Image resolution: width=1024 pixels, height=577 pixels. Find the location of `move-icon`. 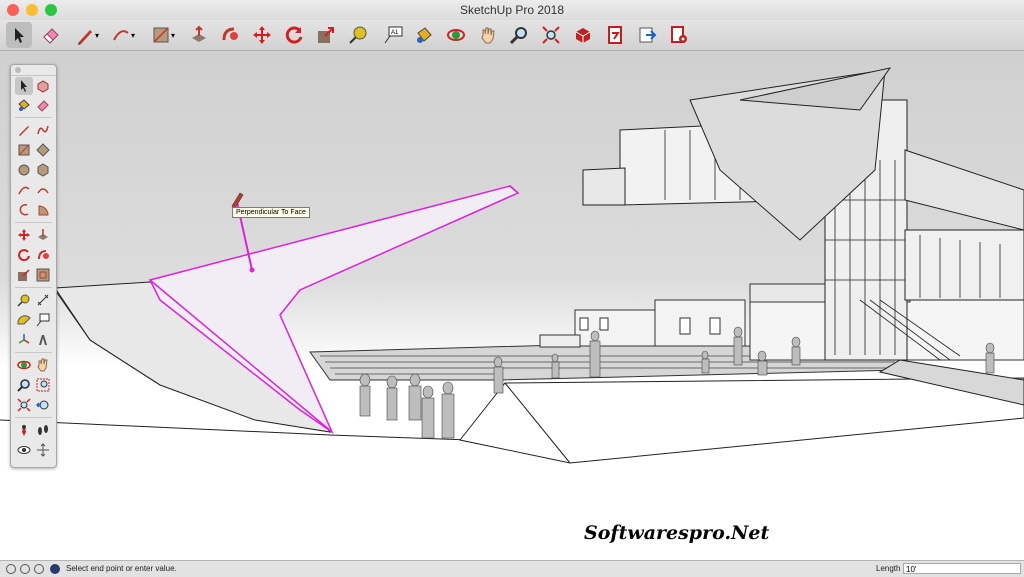

move-icon is located at coordinates (24, 235).